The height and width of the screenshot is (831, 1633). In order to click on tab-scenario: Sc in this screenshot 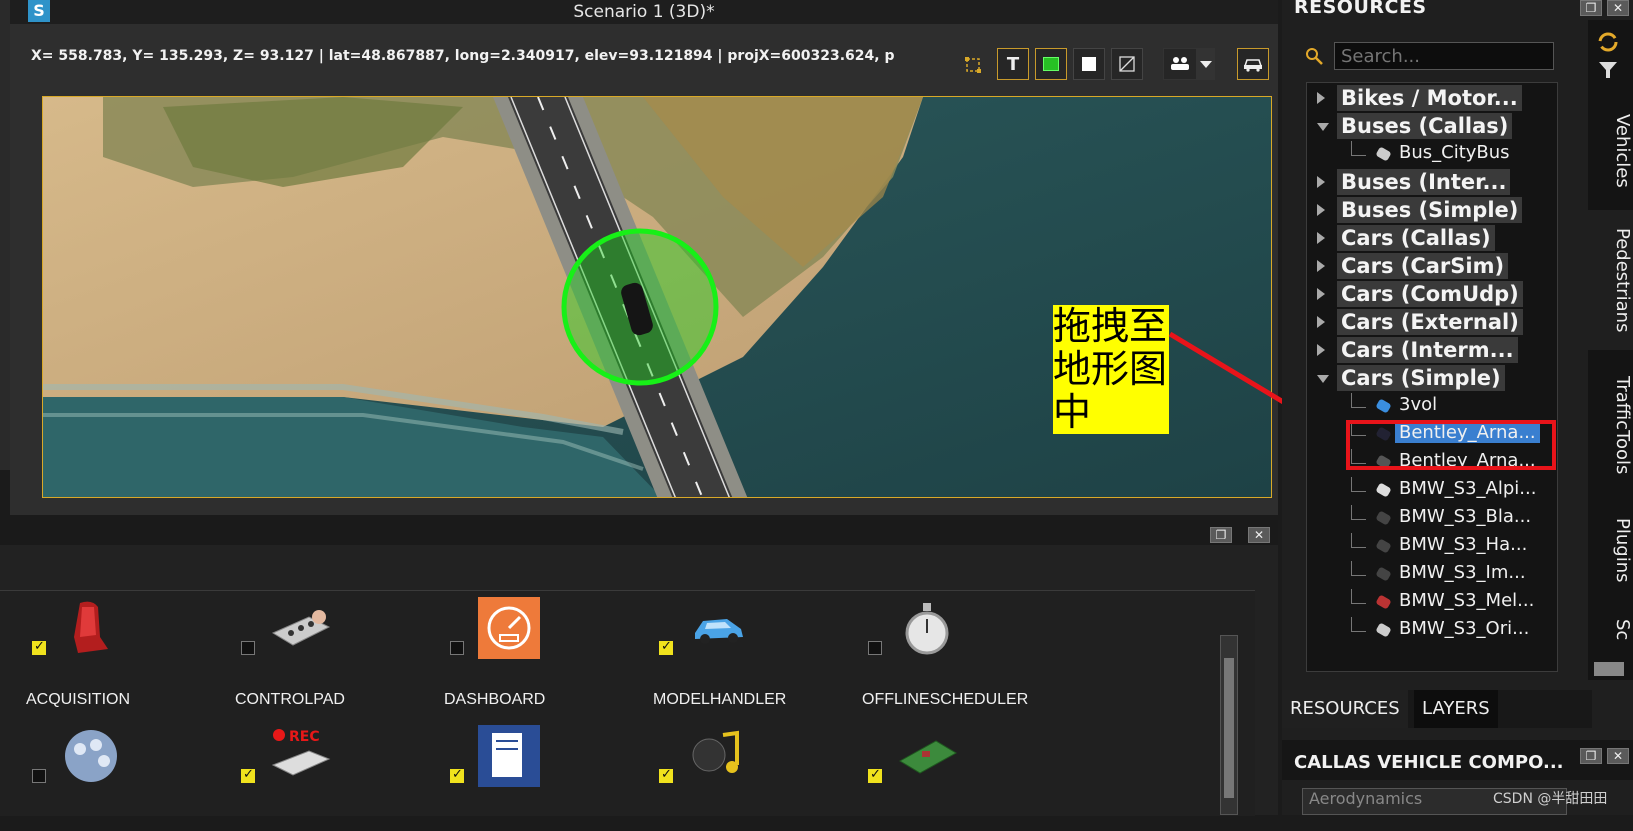, I will do `click(1610, 630)`.